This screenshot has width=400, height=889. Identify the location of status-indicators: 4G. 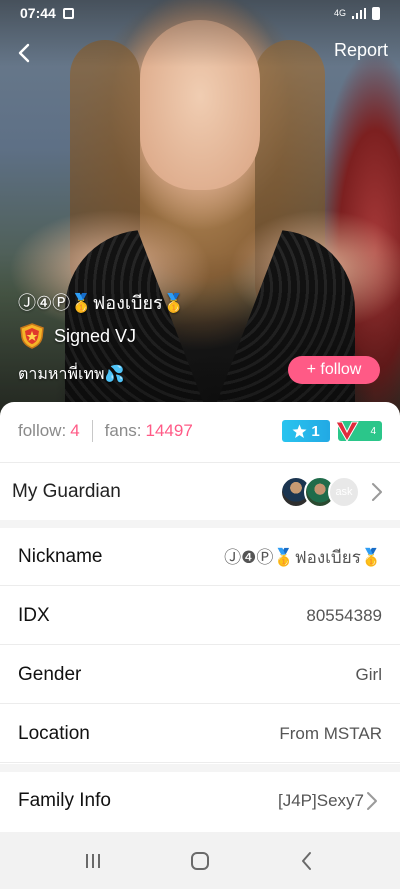
(356, 13).